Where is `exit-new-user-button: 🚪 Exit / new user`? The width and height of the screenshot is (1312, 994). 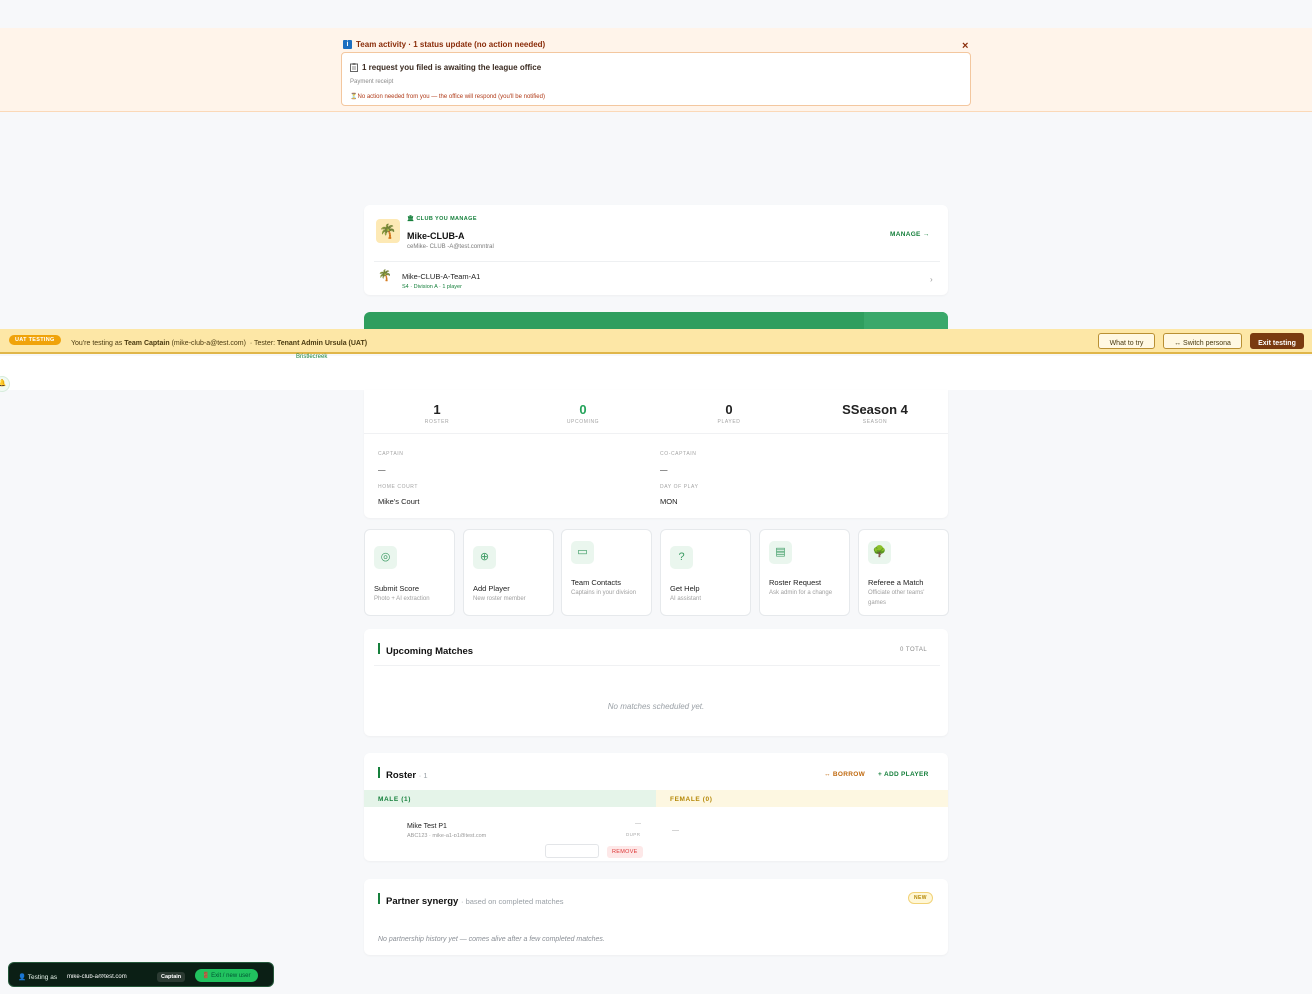 exit-new-user-button: 🚪 Exit / new user is located at coordinates (226, 975).